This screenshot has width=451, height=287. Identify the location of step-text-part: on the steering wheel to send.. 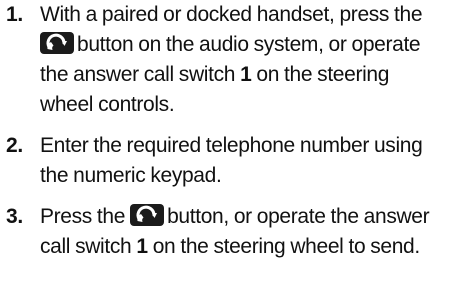
(286, 246).